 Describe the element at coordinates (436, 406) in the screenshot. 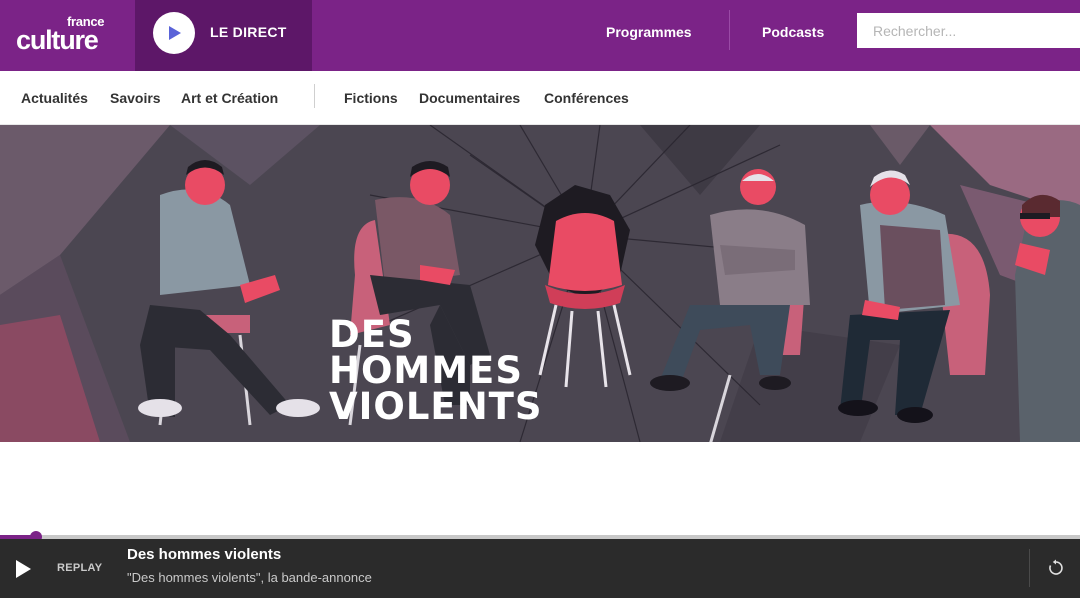

I see `hero-title-line: VIOLENTS` at that location.